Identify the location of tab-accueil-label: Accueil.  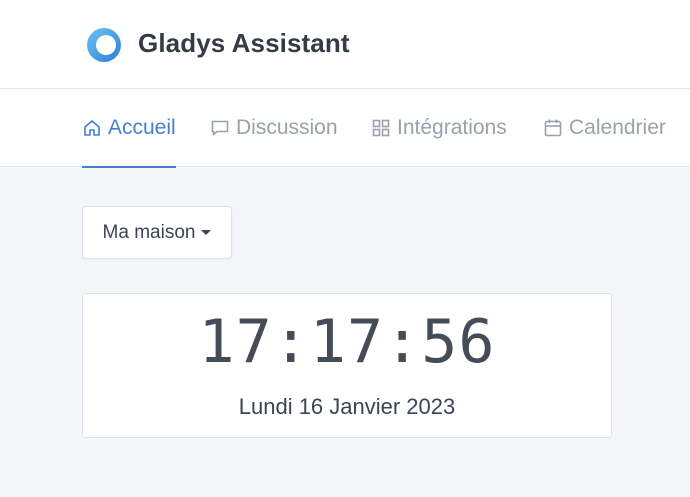
(142, 127).